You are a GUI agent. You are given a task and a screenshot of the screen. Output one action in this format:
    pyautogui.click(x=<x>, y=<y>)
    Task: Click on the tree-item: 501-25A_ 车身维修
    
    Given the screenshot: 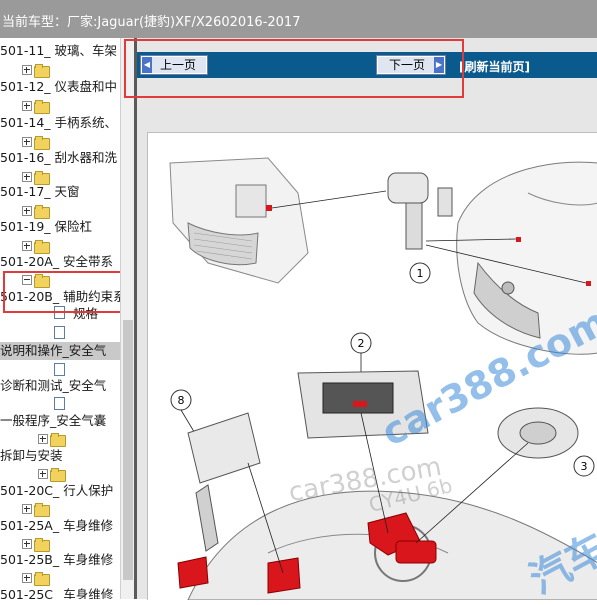 What is the action you would take?
    pyautogui.click(x=56, y=526)
    